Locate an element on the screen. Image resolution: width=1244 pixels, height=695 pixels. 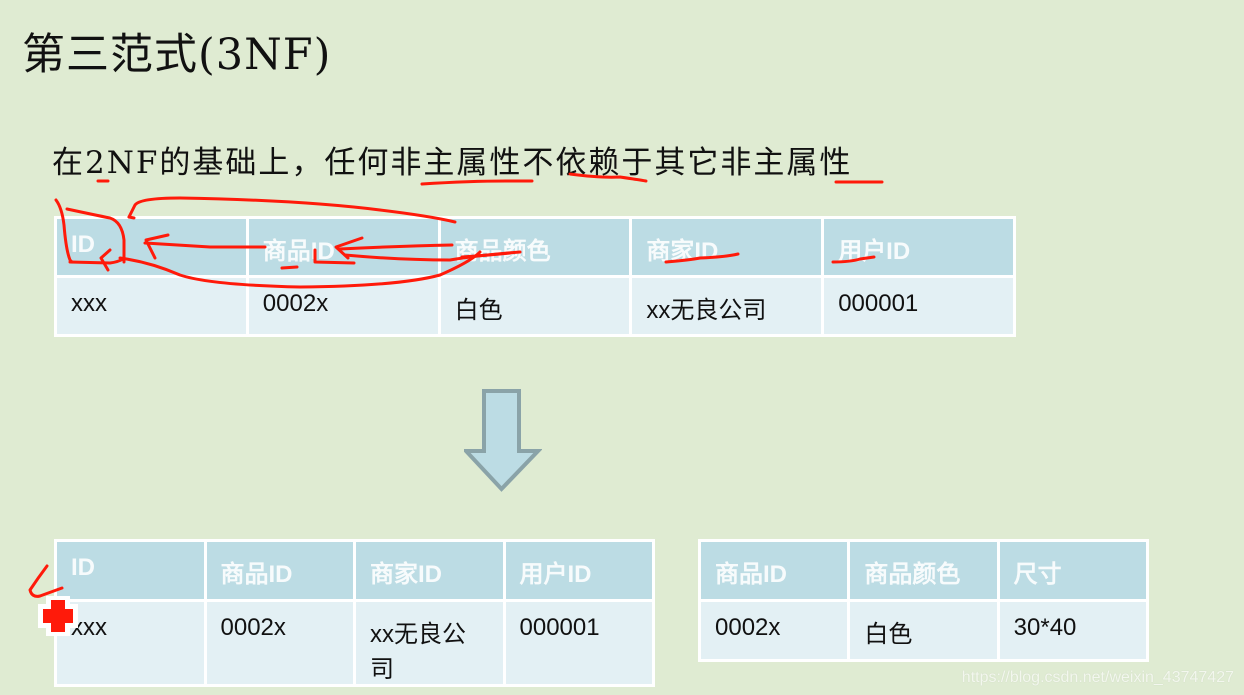
split-table-right: 商品ID 商品颜色 尺寸 0002x 白色 30*40 is located at coordinates (923, 600).